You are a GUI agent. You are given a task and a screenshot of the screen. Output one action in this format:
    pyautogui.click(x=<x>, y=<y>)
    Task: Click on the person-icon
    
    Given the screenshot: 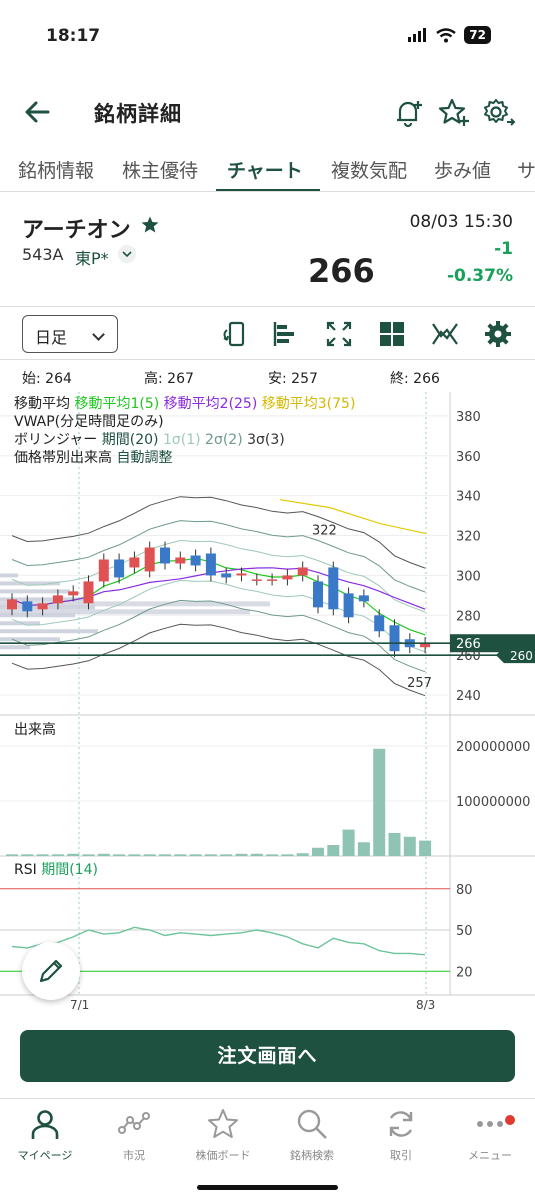 What is the action you would take?
    pyautogui.click(x=45, y=1124)
    